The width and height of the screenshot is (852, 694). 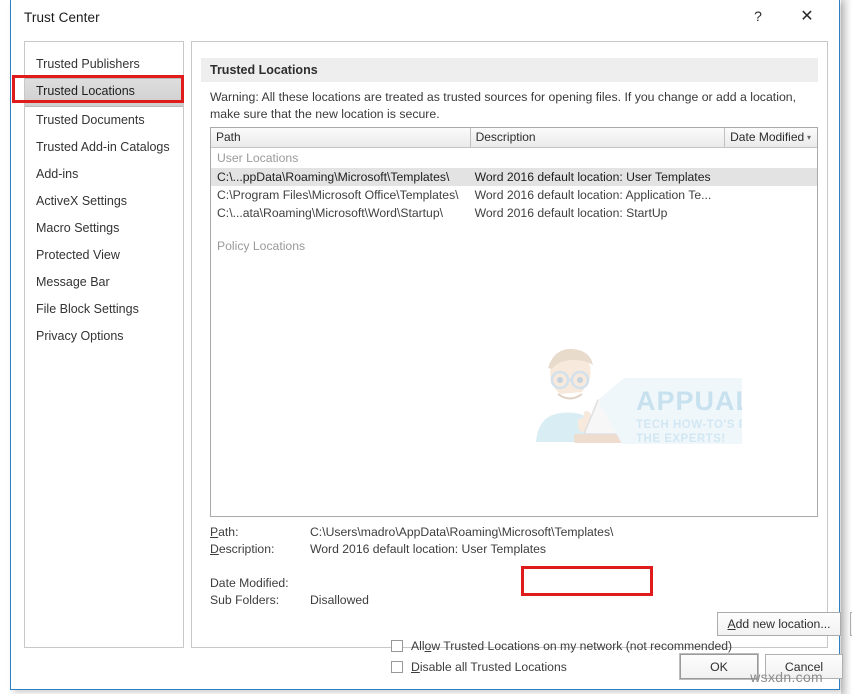 I want to click on detail-description-label: Description:, so click(x=242, y=549).